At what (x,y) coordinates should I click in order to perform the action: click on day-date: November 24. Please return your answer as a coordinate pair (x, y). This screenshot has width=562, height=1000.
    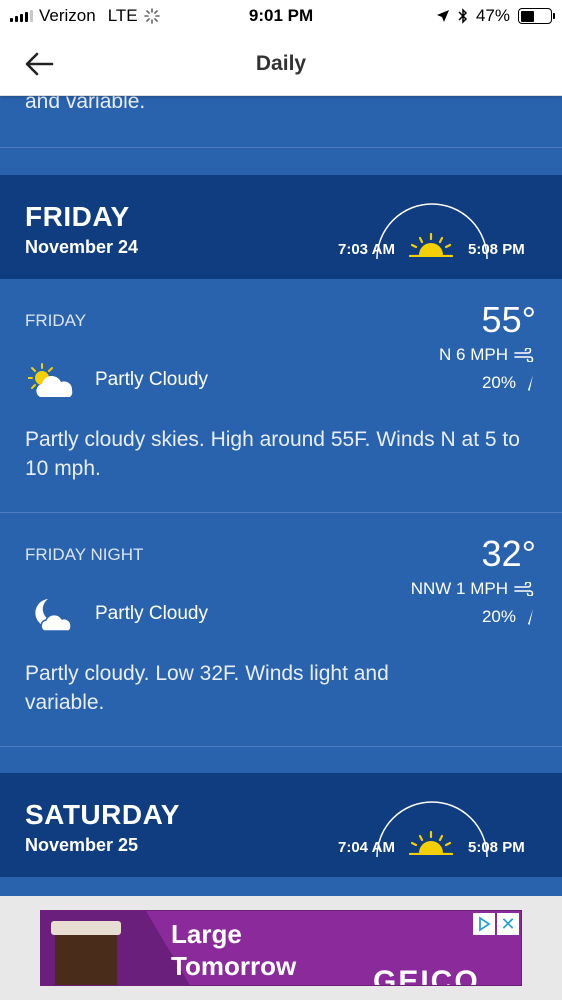
    Looking at the image, I should click on (82, 247).